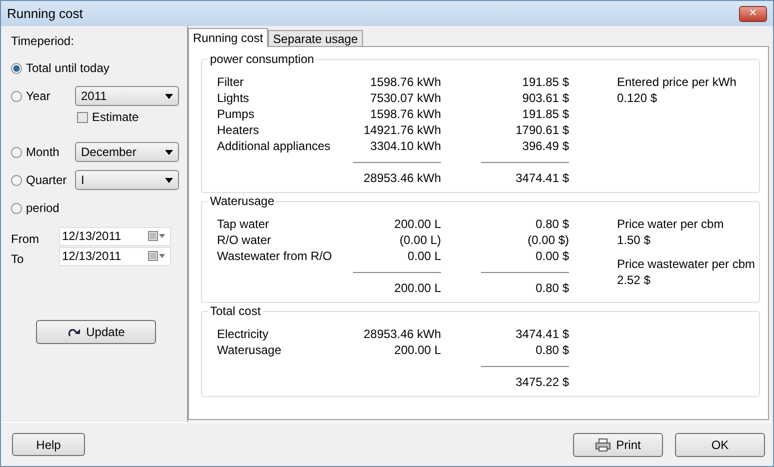 Image resolution: width=774 pixels, height=467 pixels. What do you see at coordinates (547, 240) in the screenshot?
I see `cost-value: (0.00 $)` at bounding box center [547, 240].